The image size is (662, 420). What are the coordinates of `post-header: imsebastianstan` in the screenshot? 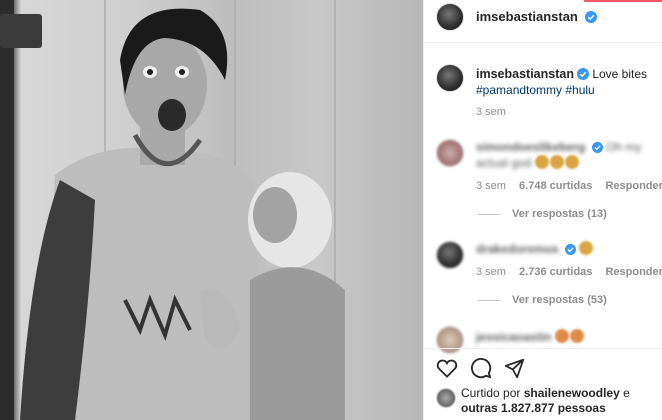 It's located at (537, 17).